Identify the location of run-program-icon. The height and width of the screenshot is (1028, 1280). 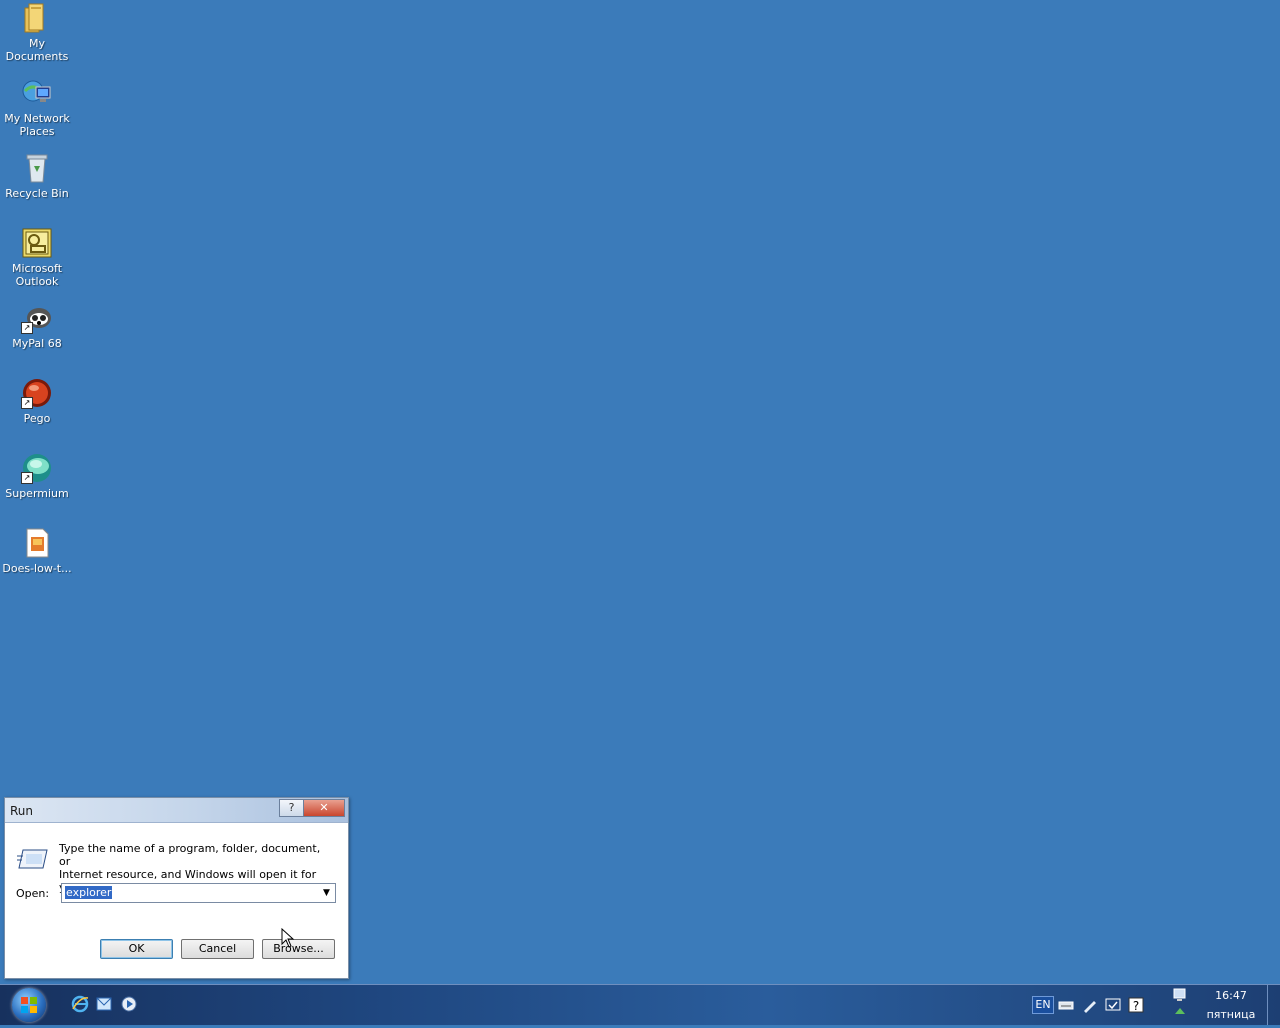
(33, 858).